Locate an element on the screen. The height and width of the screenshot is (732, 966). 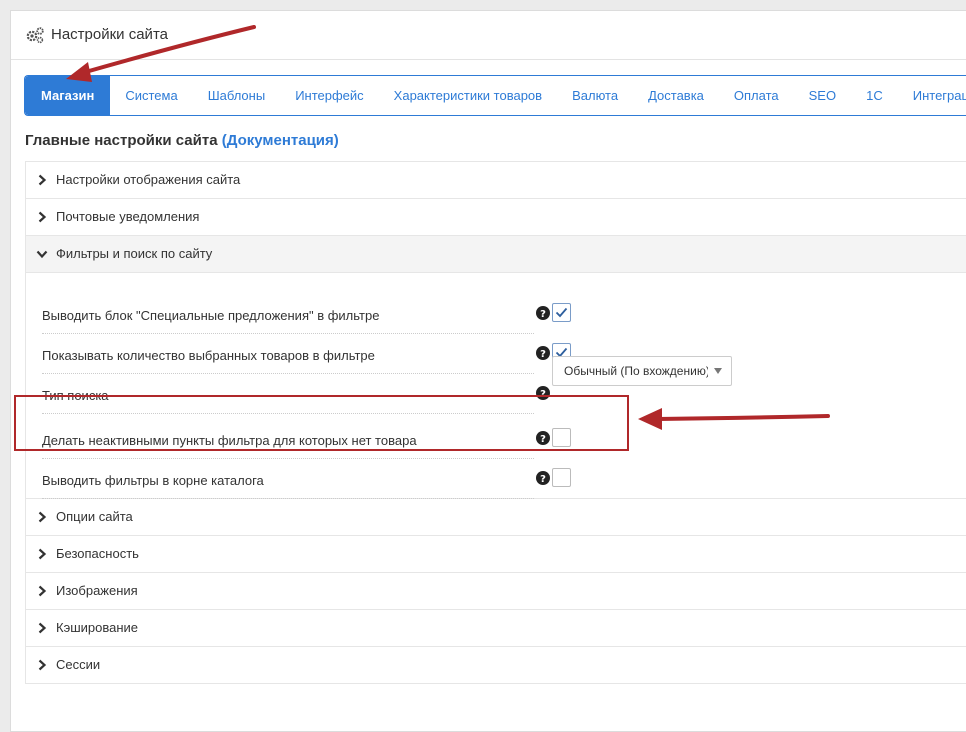
annotation-arrow-setting is located at coordinates (734, 419).